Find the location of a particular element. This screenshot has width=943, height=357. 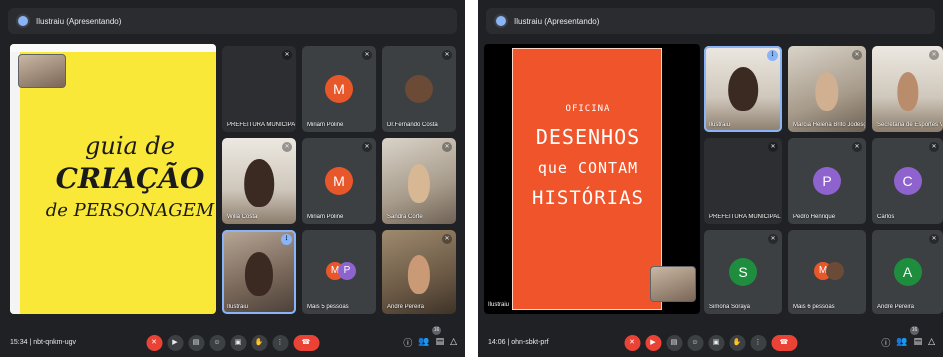

participant-tile: P ✕ Pedro Henrique is located at coordinates (827, 181).